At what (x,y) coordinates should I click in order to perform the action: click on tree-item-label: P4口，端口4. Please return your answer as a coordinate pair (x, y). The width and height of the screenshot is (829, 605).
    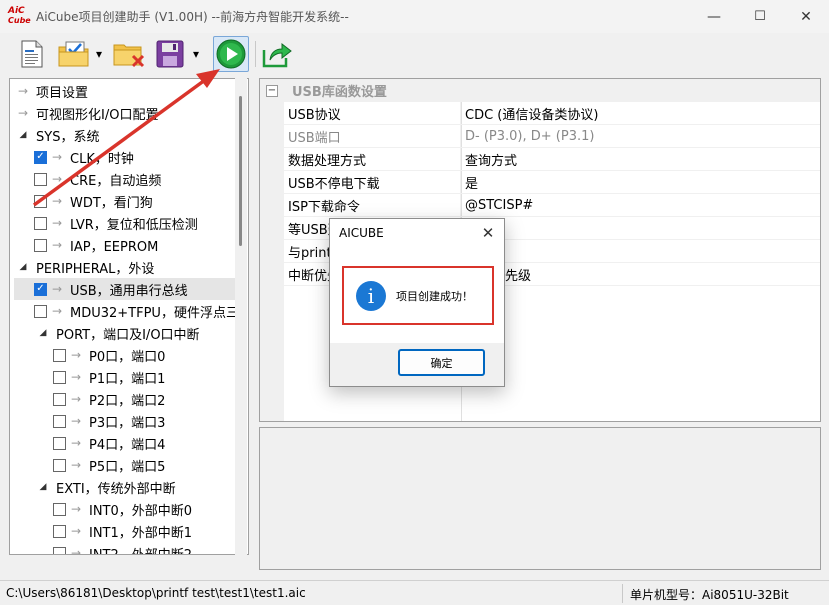
    Looking at the image, I should click on (127, 445).